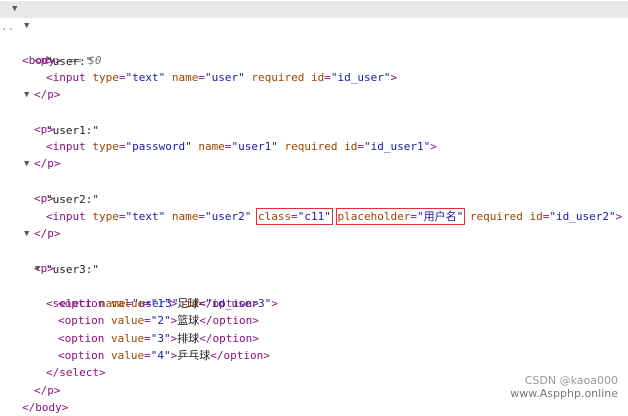 The width and height of the screenshot is (628, 416). Describe the element at coordinates (314, 346) in the screenshot. I see `dom-node-option: <option value="4">乒乓球</option>` at that location.